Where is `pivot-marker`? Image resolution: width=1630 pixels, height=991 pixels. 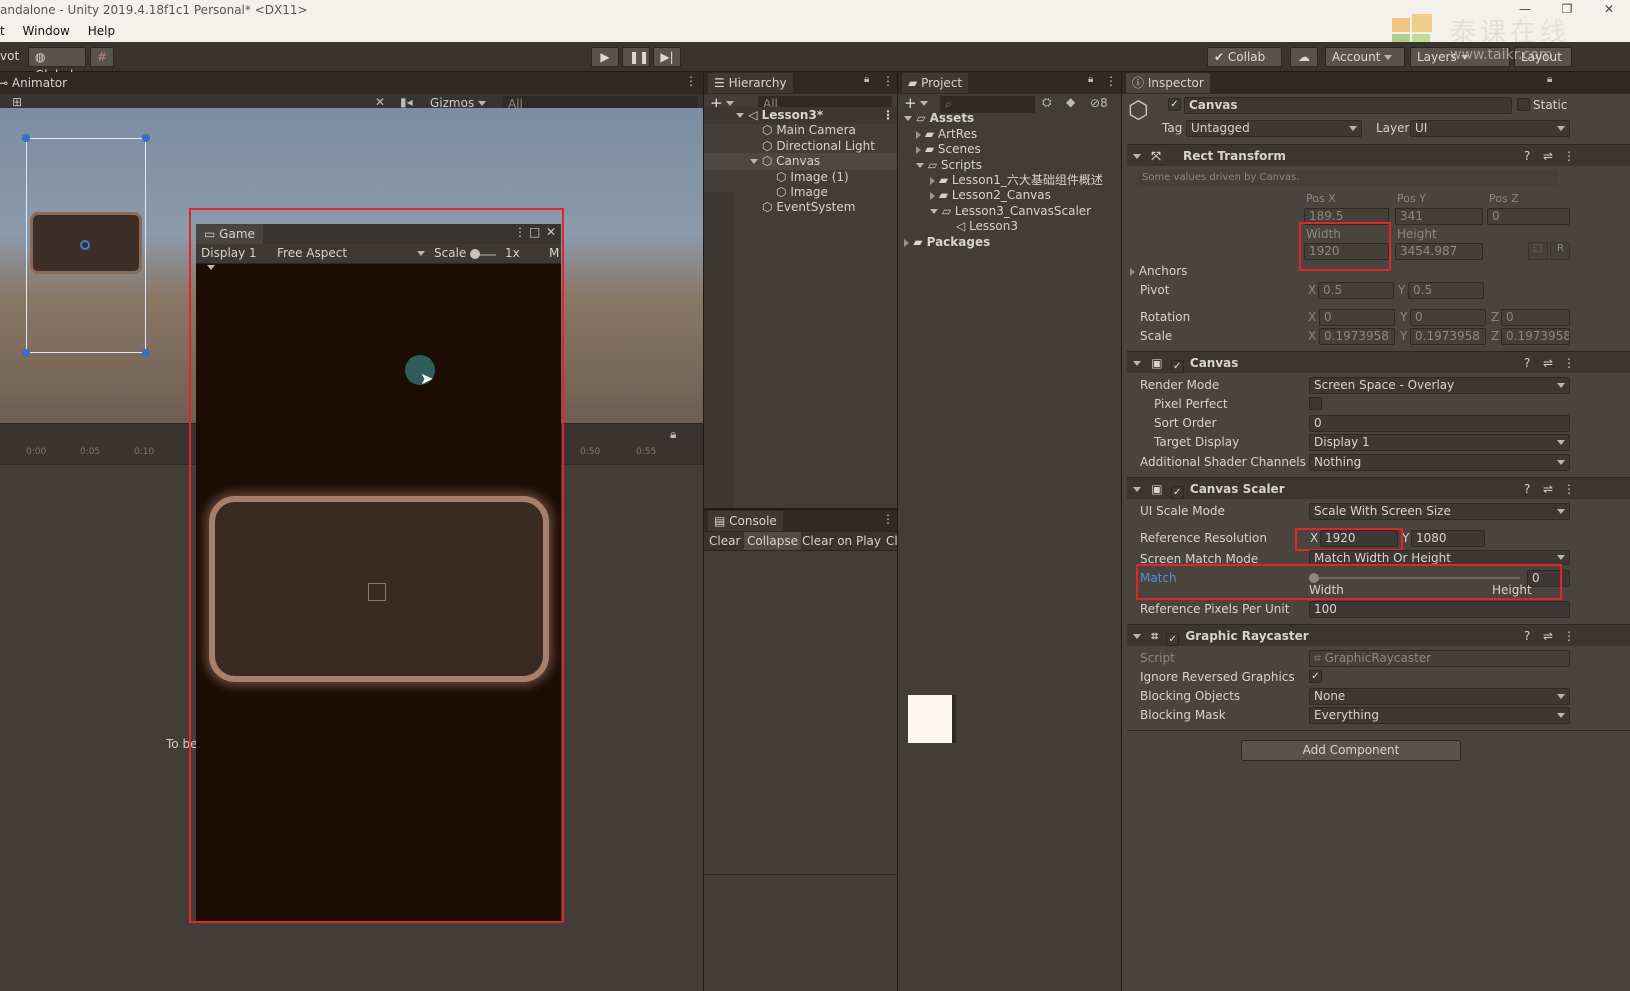 pivot-marker is located at coordinates (85, 245).